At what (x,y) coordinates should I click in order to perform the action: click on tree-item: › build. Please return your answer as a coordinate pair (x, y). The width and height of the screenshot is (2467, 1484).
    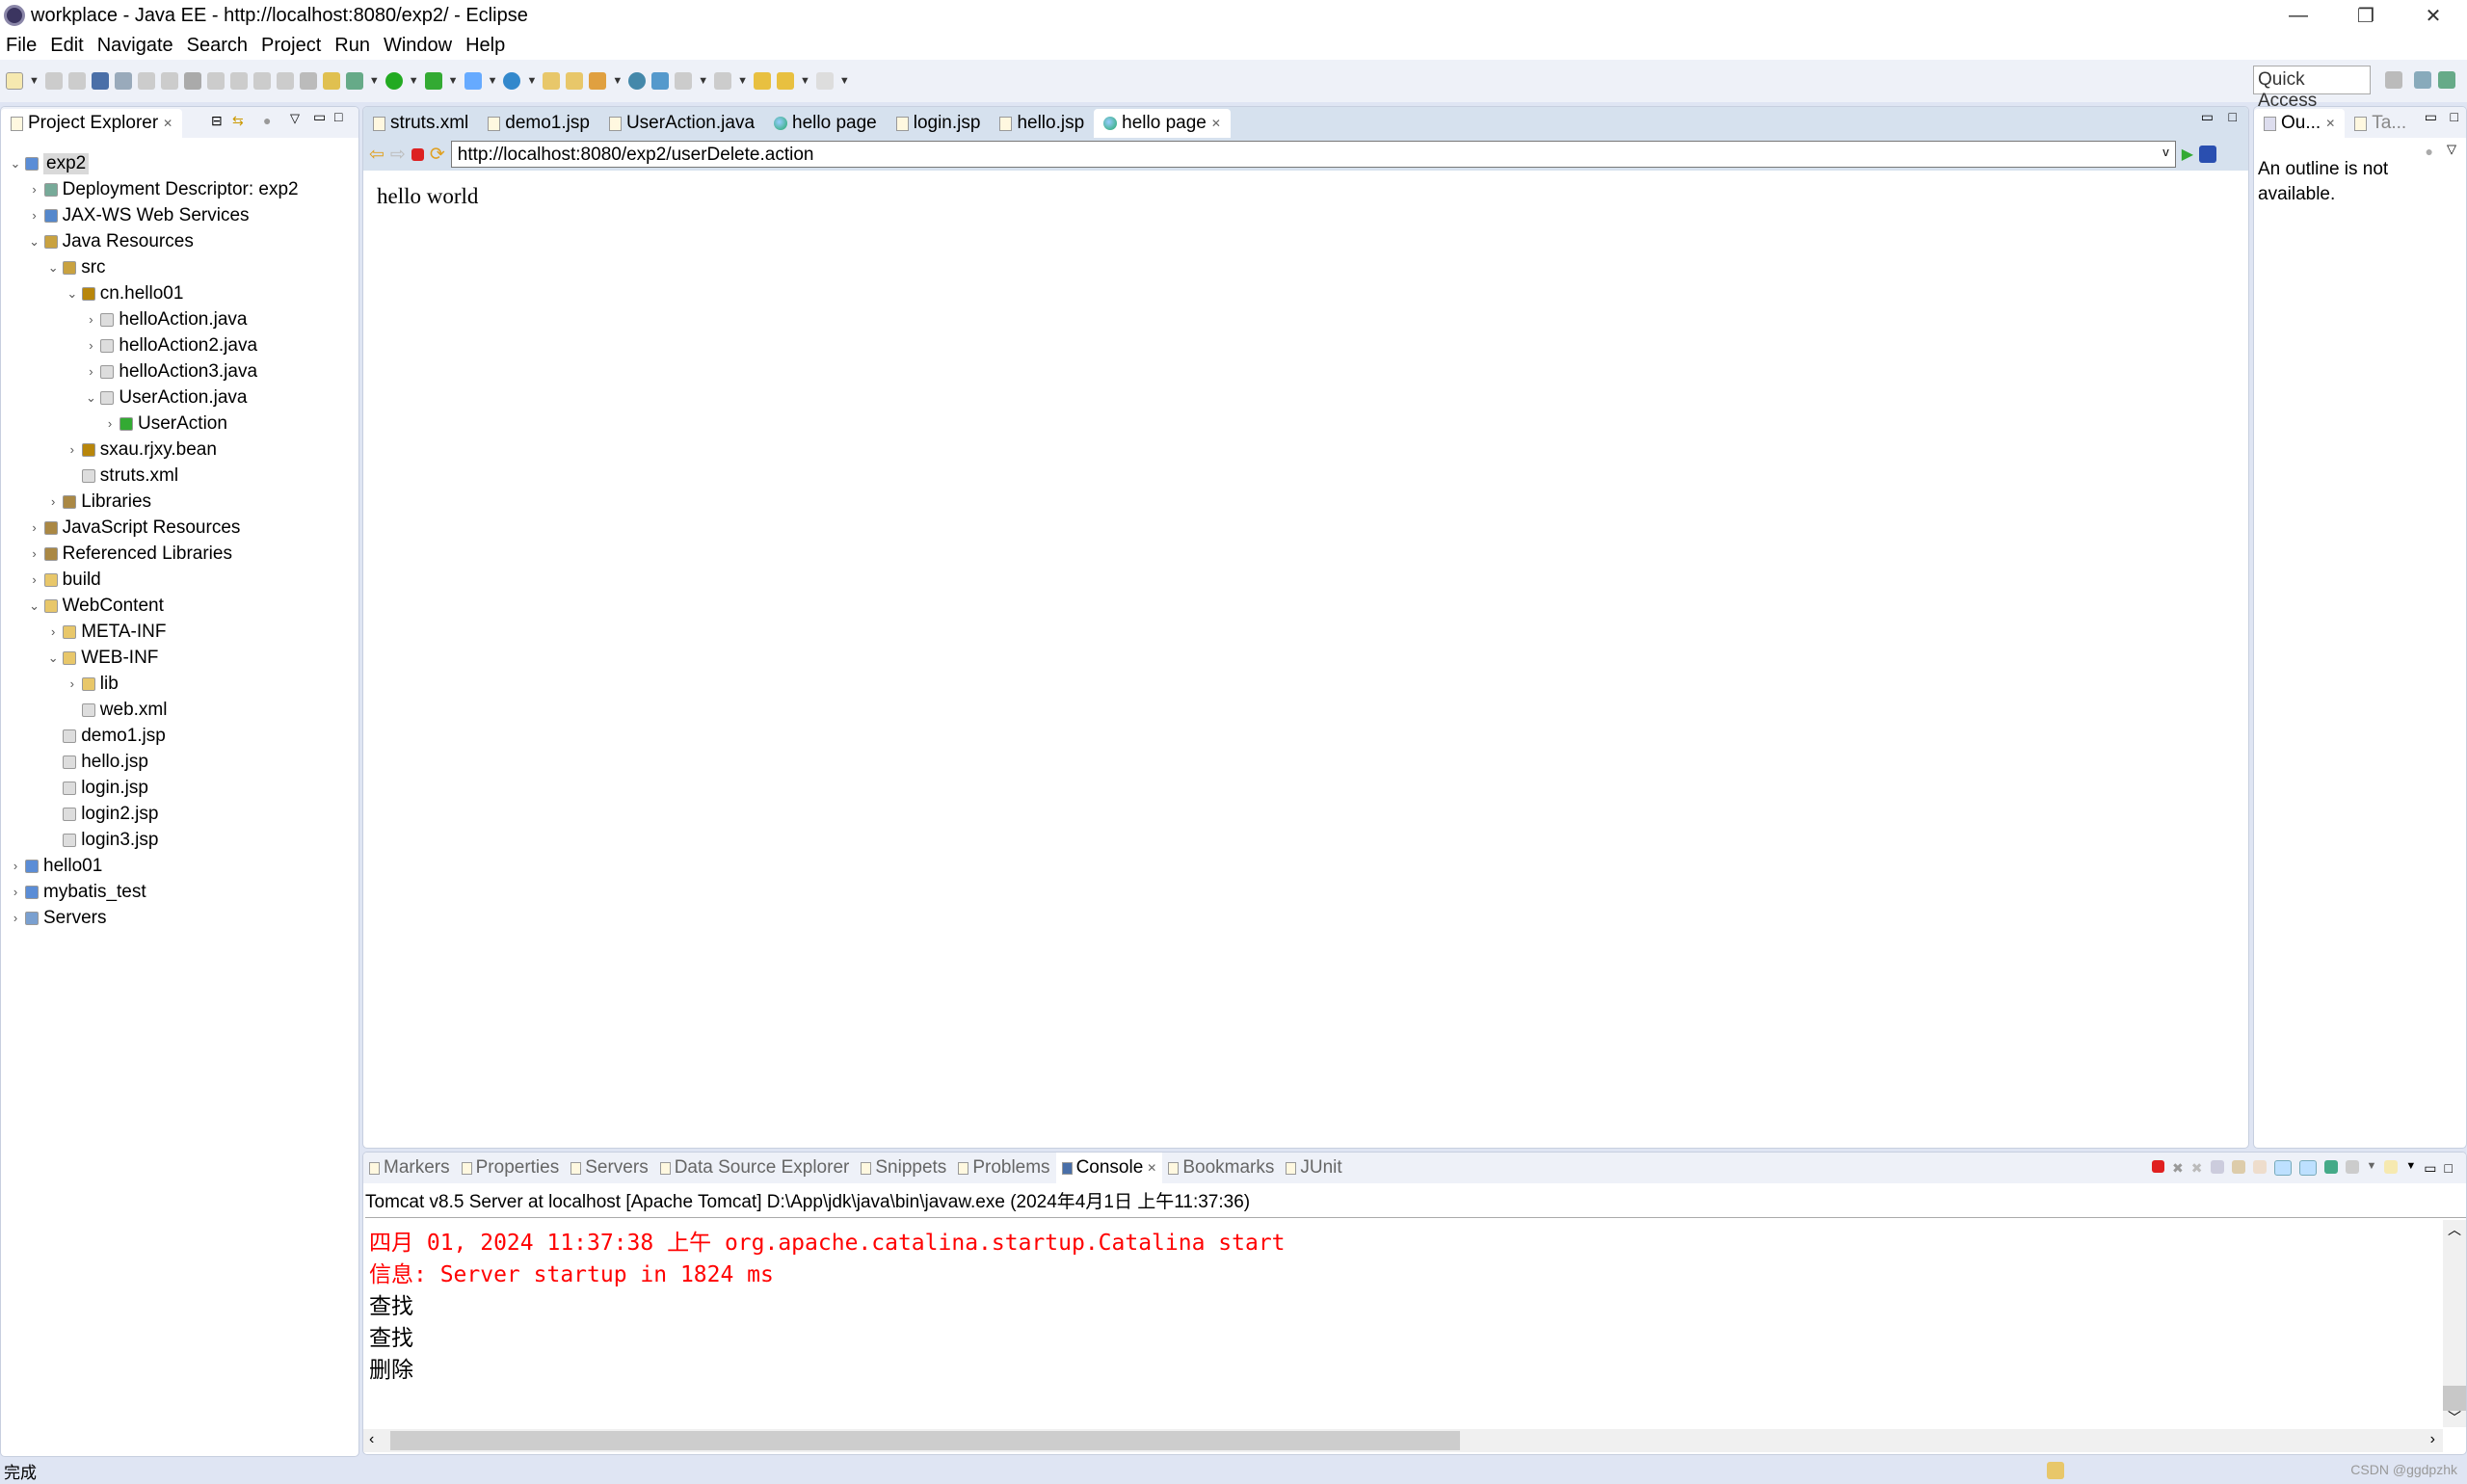
    Looking at the image, I should click on (64, 580).